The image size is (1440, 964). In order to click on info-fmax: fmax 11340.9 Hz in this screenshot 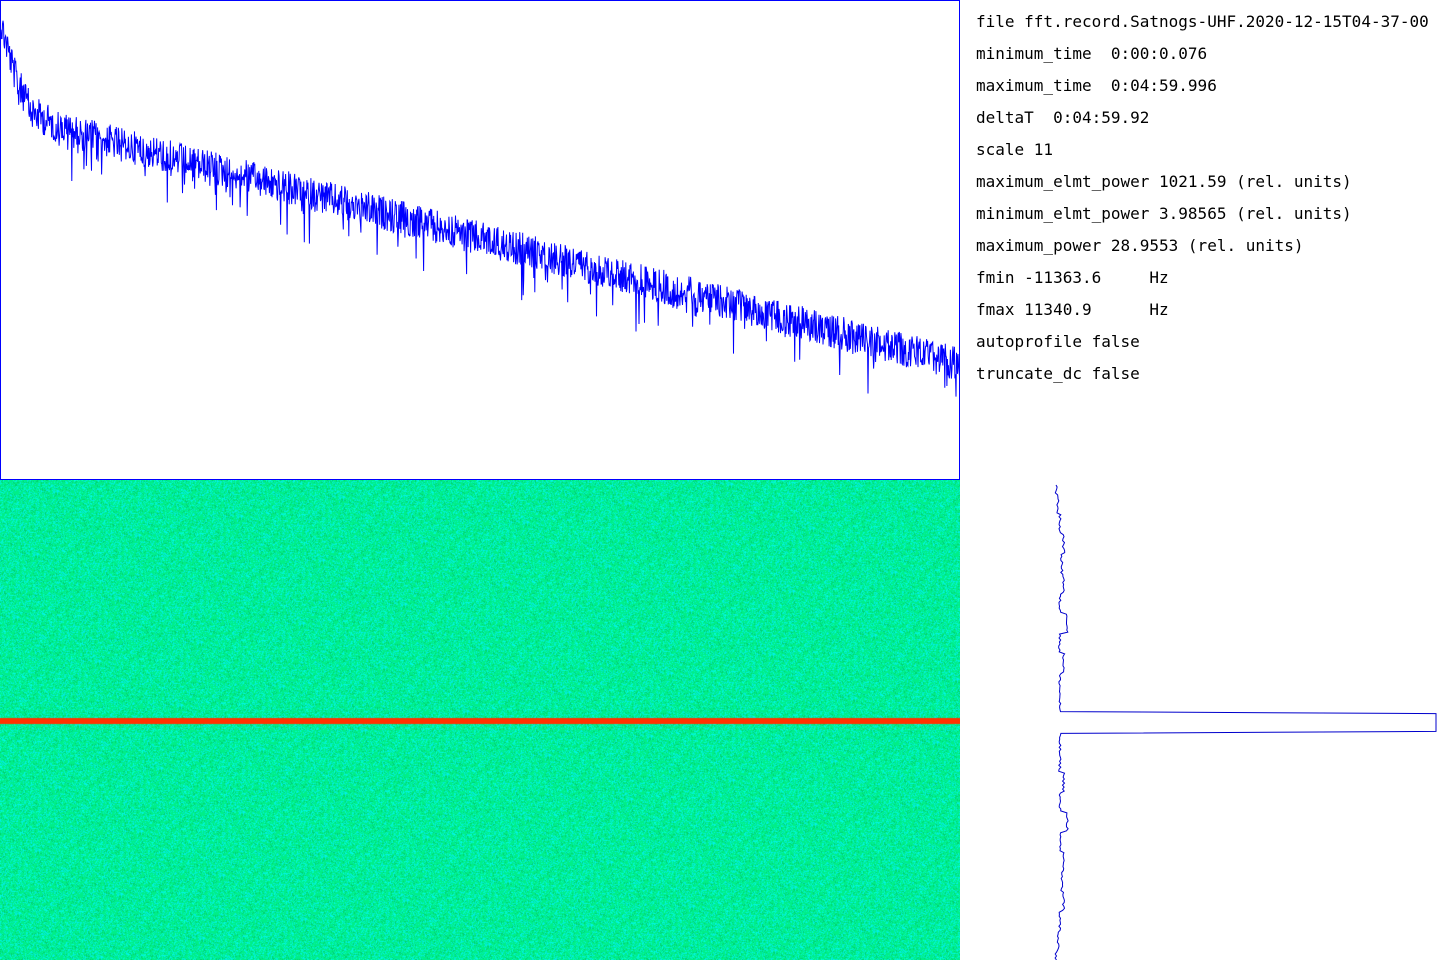, I will do `click(1072, 309)`.